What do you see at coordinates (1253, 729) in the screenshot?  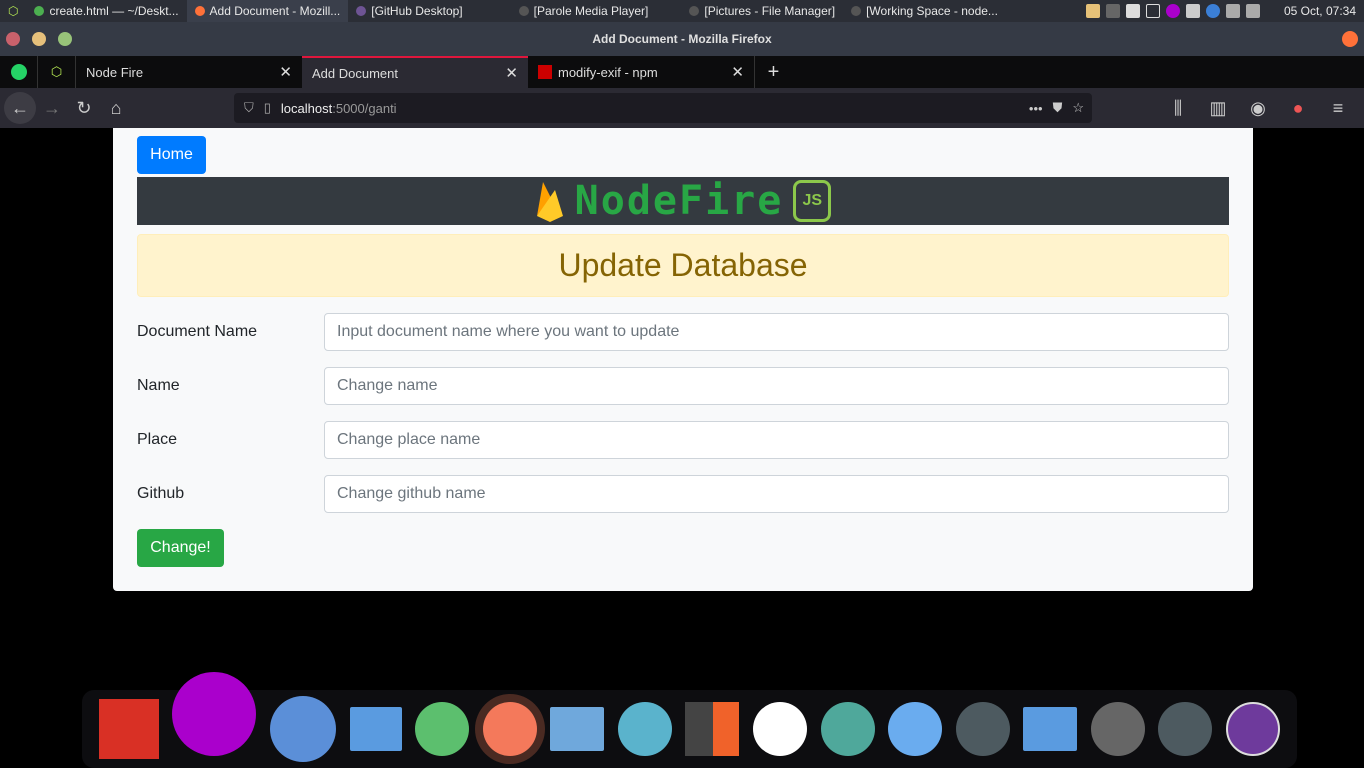 I see `github-desktop-icon` at bounding box center [1253, 729].